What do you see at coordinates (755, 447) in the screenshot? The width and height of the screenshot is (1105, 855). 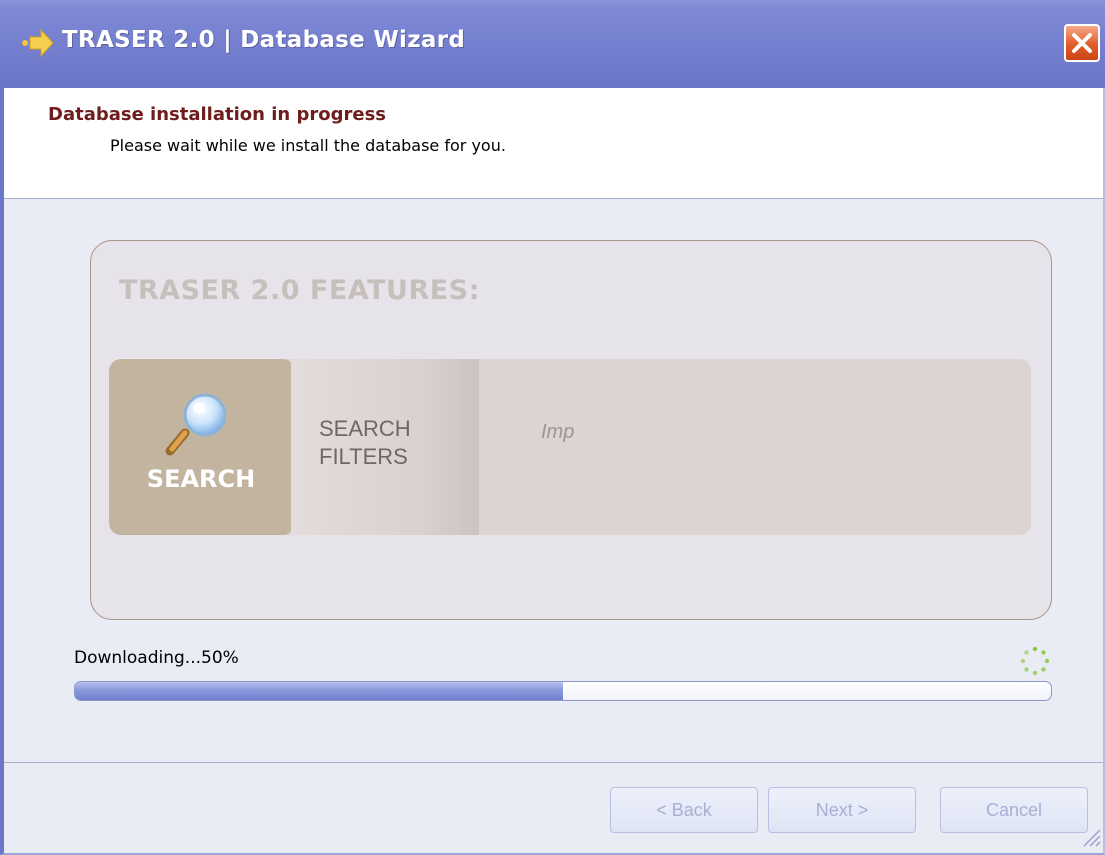 I see `feature-tile-imp: Imp` at bounding box center [755, 447].